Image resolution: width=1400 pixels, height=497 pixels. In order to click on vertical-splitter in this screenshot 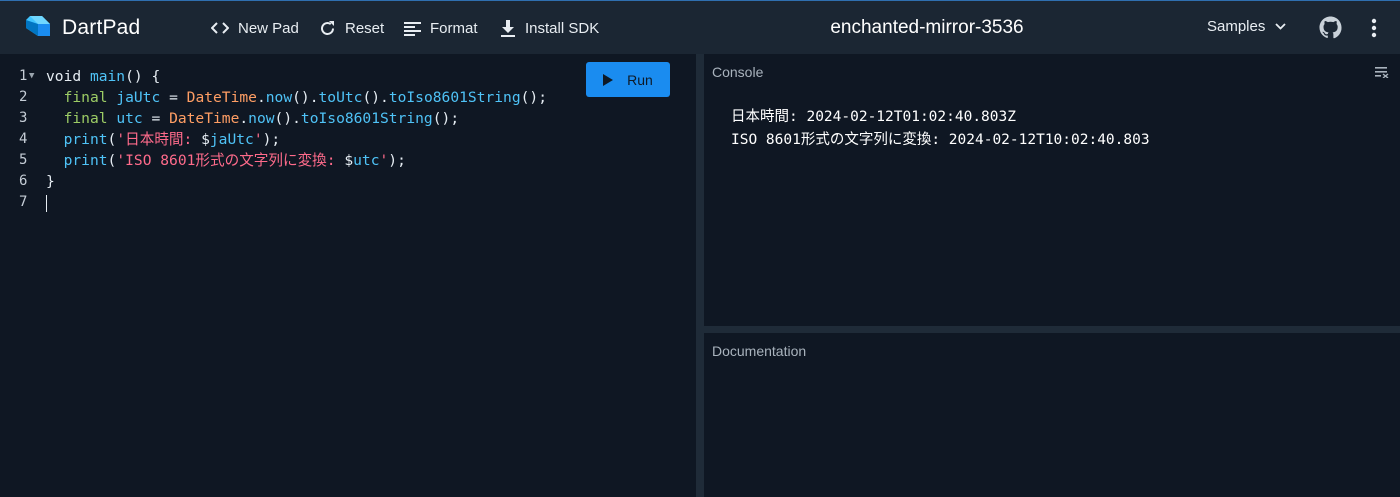, I will do `click(700, 275)`.